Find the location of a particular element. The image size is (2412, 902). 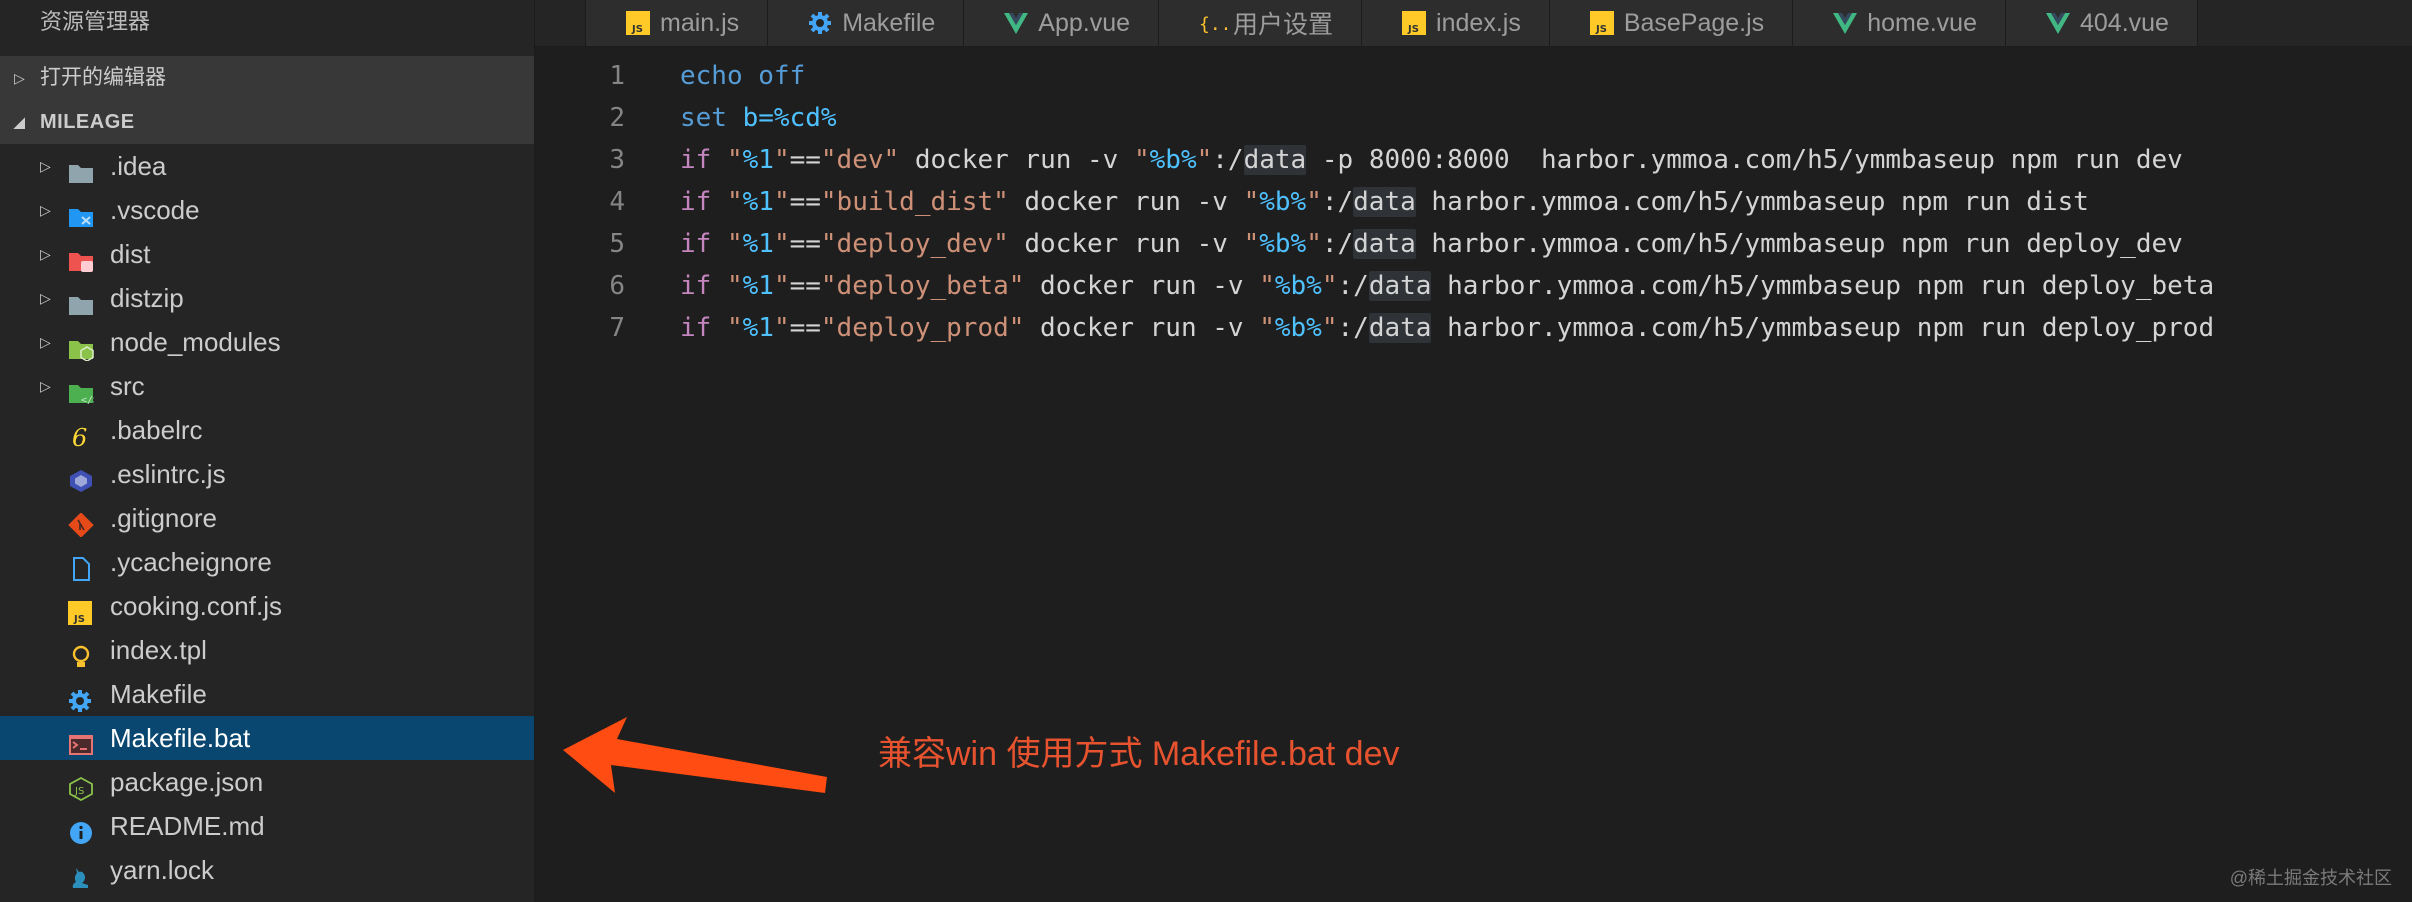

tab-label: main.js is located at coordinates (700, 22).